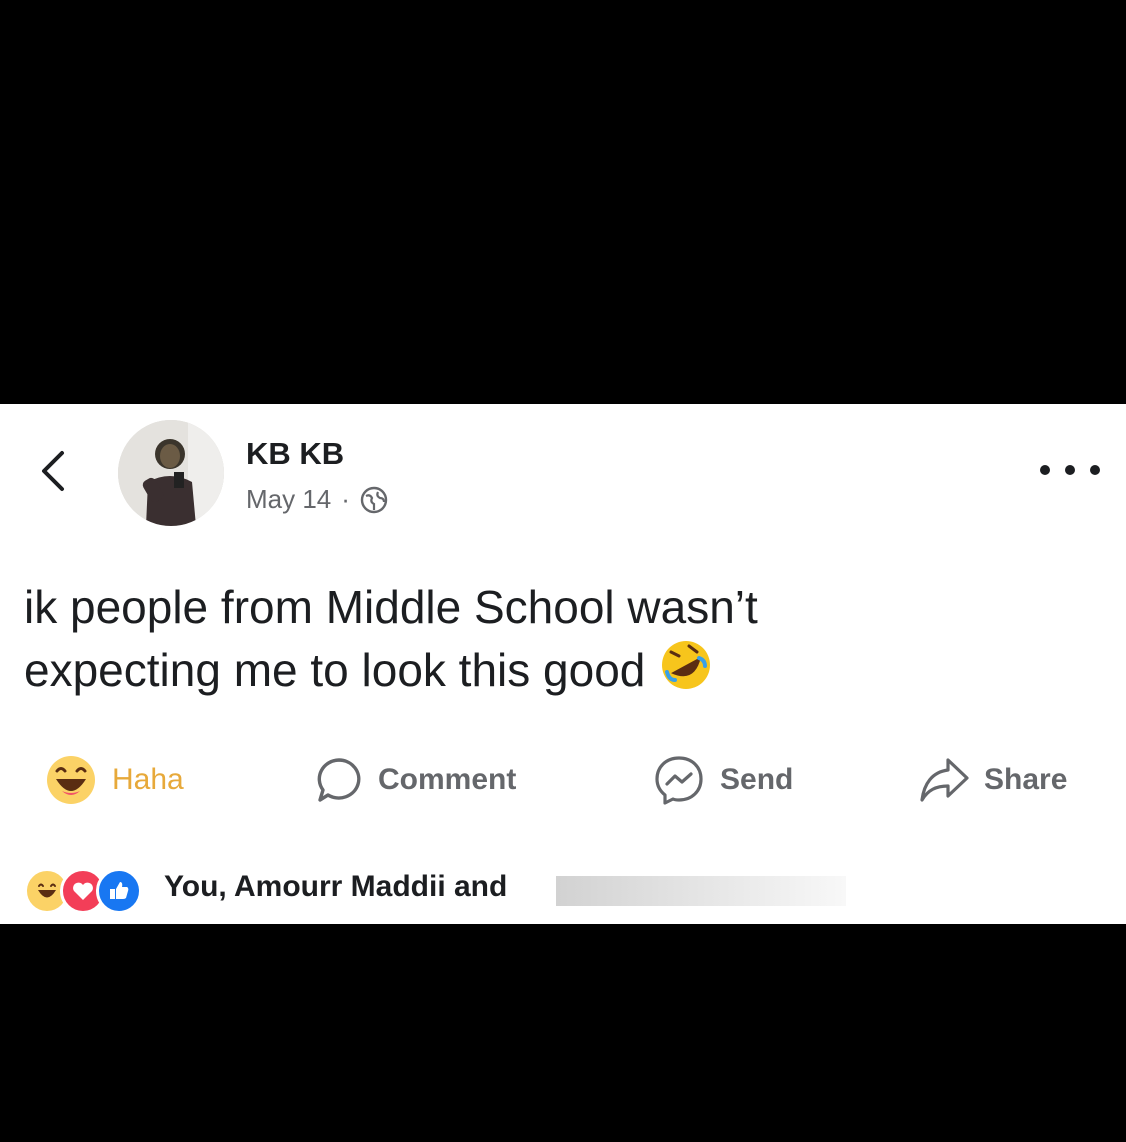 The width and height of the screenshot is (1126, 1142). Describe the element at coordinates (295, 454) in the screenshot. I see `author-name: KB KB` at that location.